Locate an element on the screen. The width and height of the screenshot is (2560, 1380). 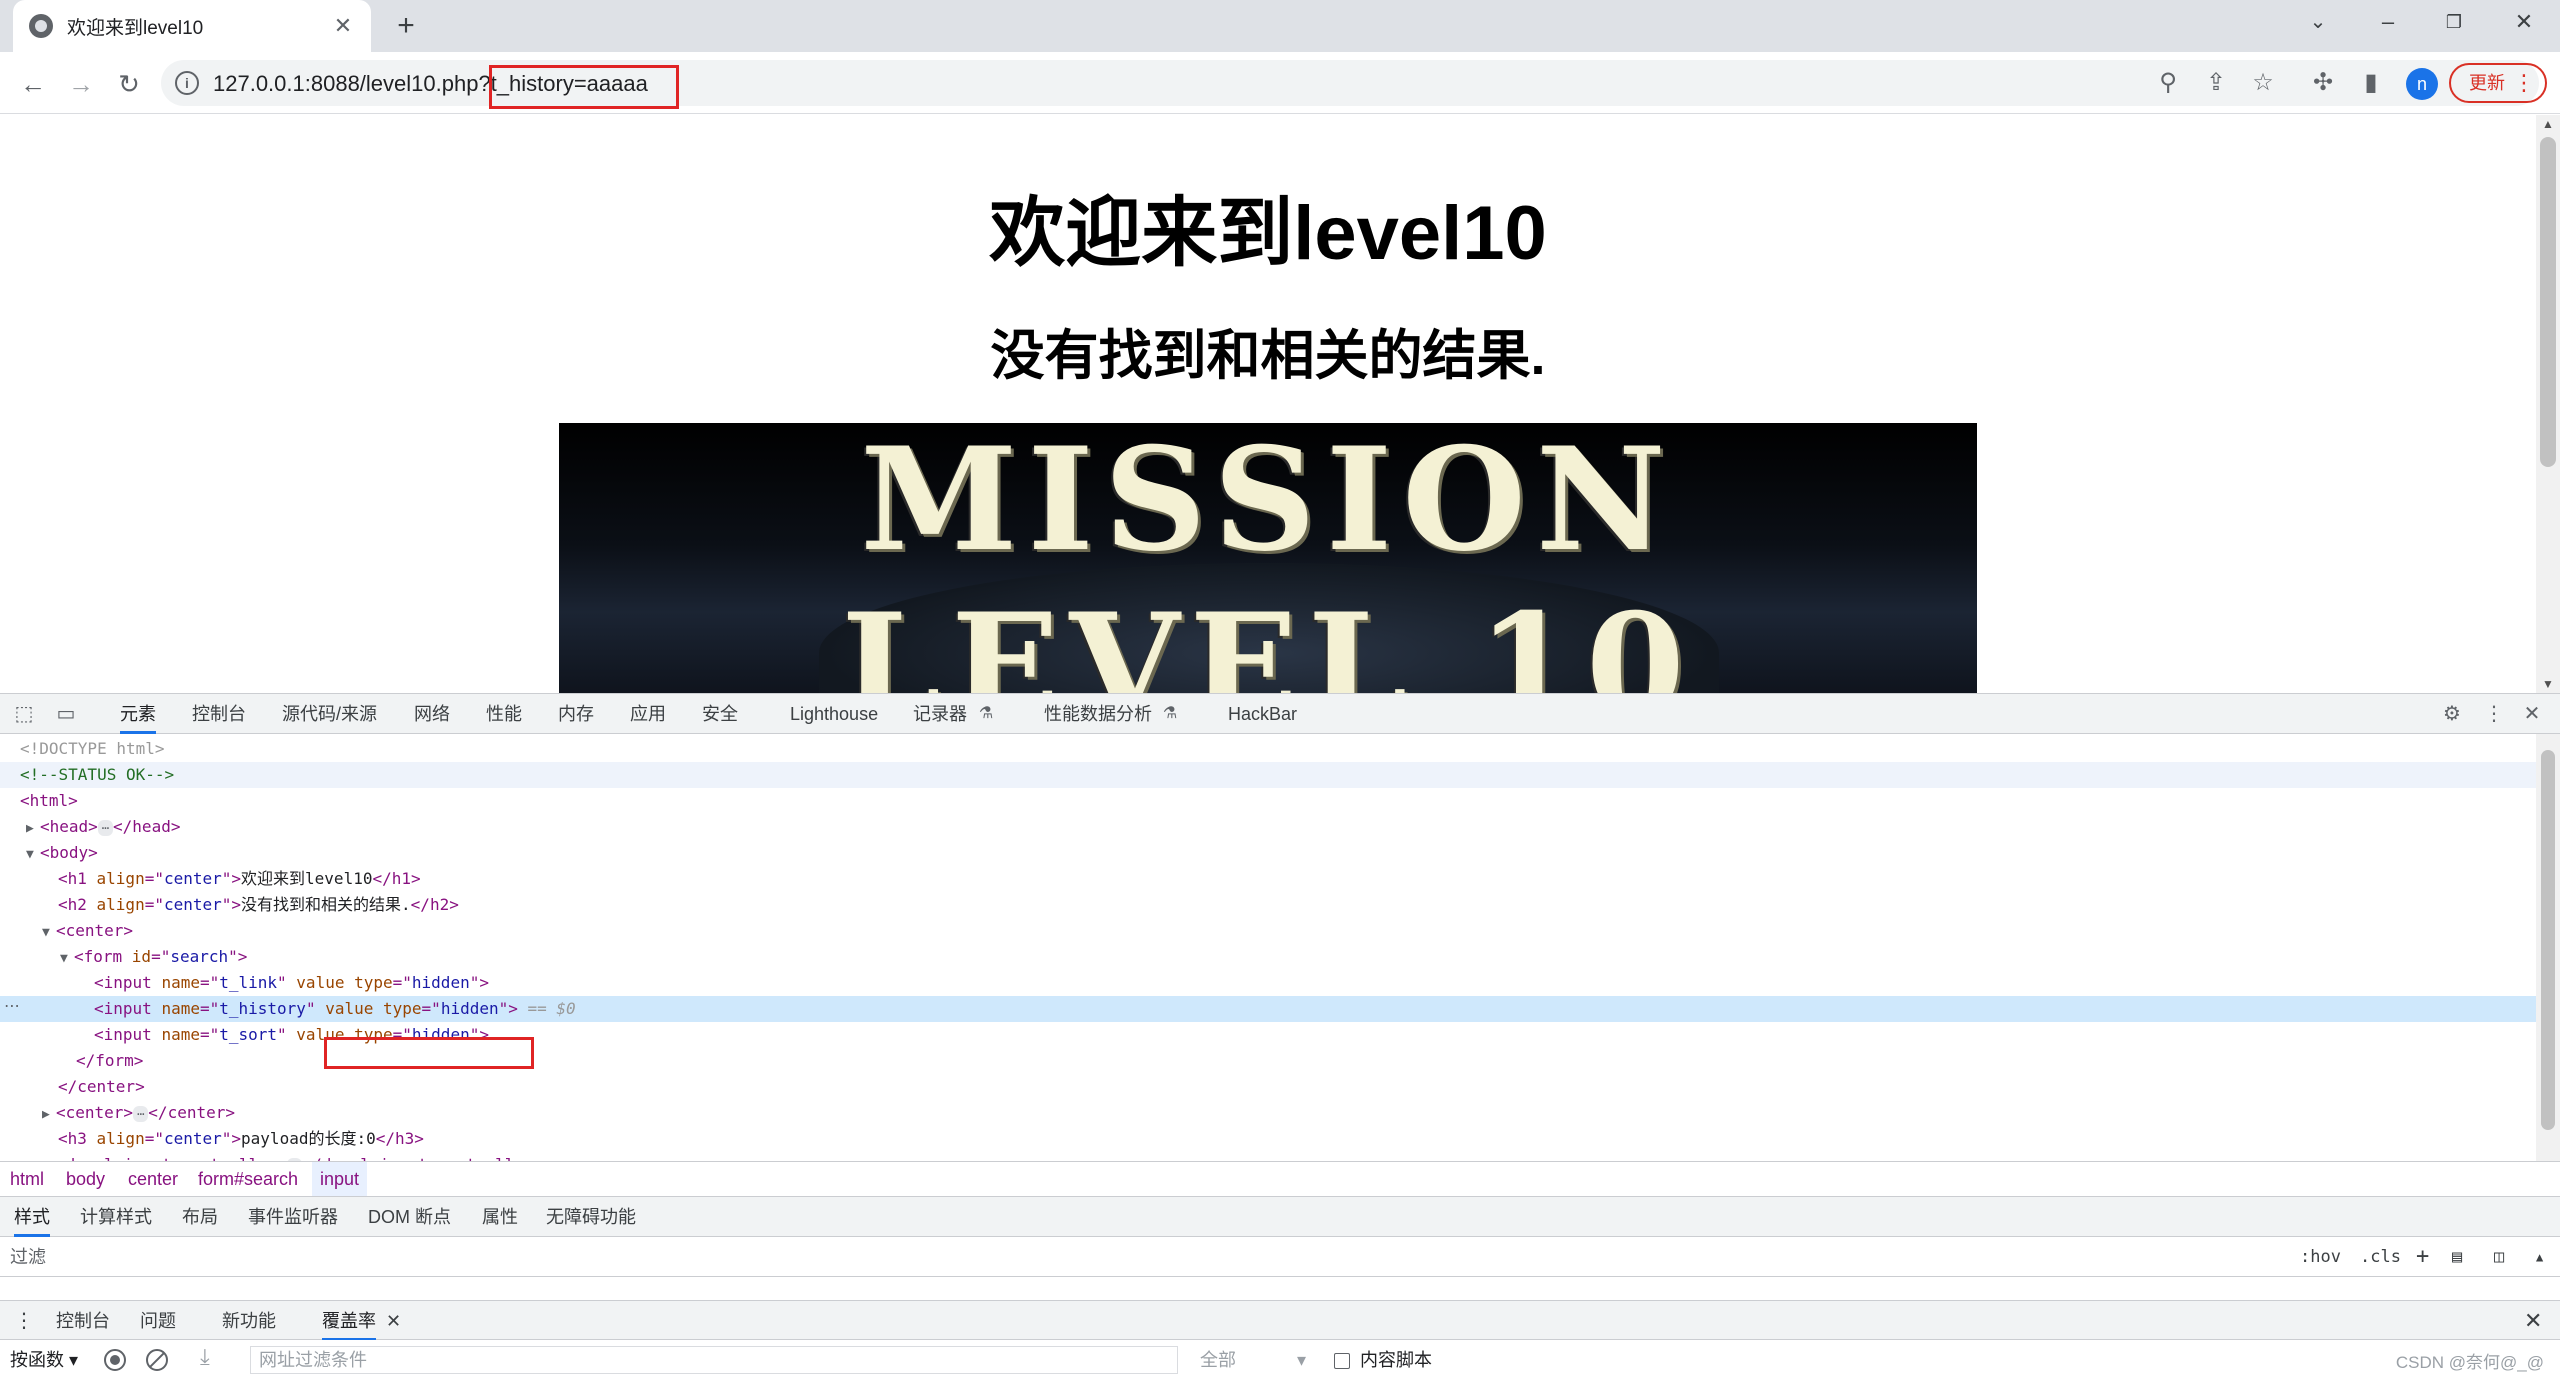
back-button: ← is located at coordinates (33, 84).